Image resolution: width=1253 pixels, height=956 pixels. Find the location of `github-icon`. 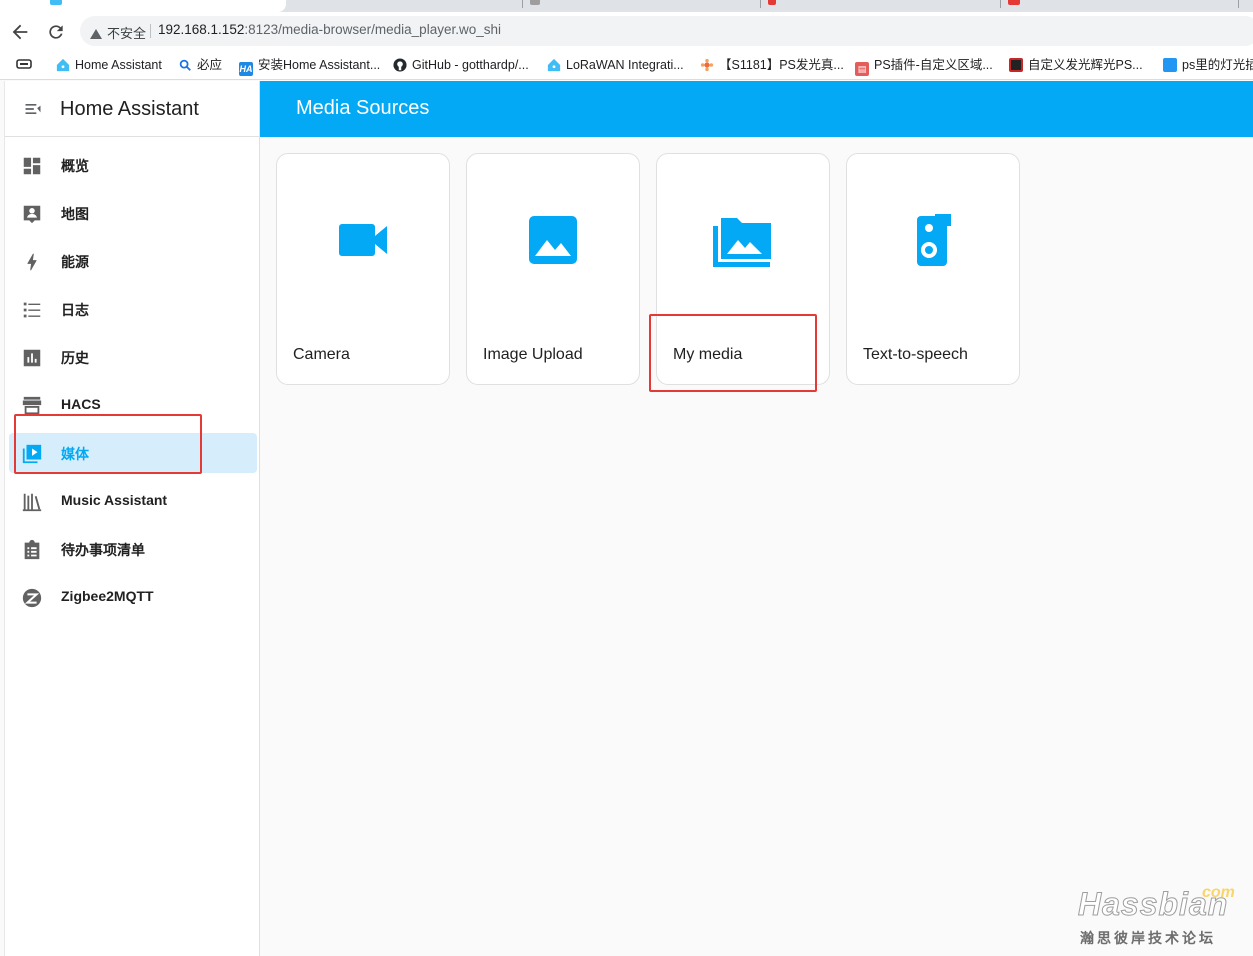

github-icon is located at coordinates (400, 65).